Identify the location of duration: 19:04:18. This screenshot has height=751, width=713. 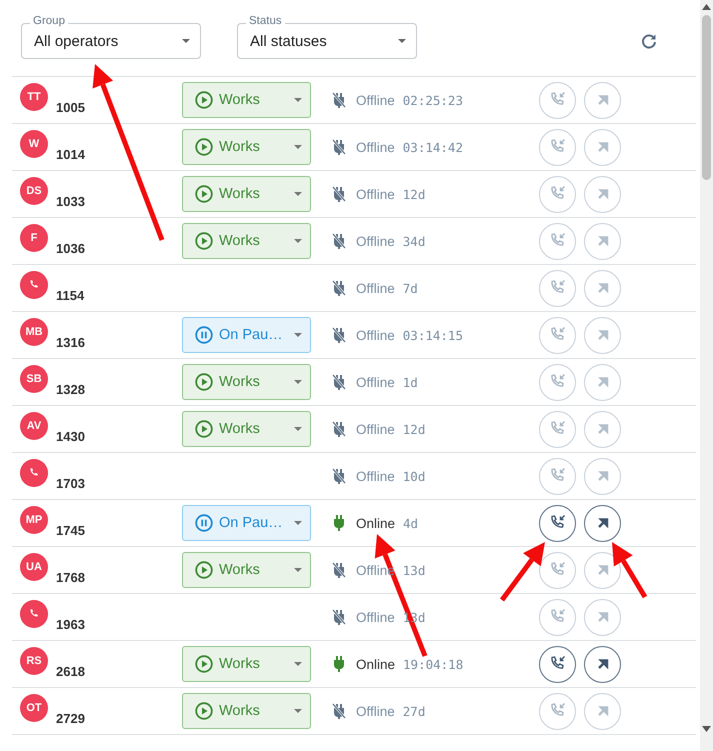
(433, 664).